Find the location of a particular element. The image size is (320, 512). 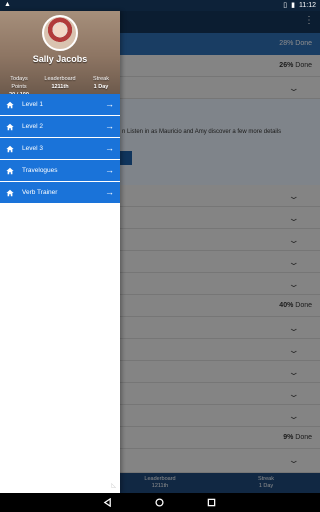

status-time: 11:12 is located at coordinates (307, 5).